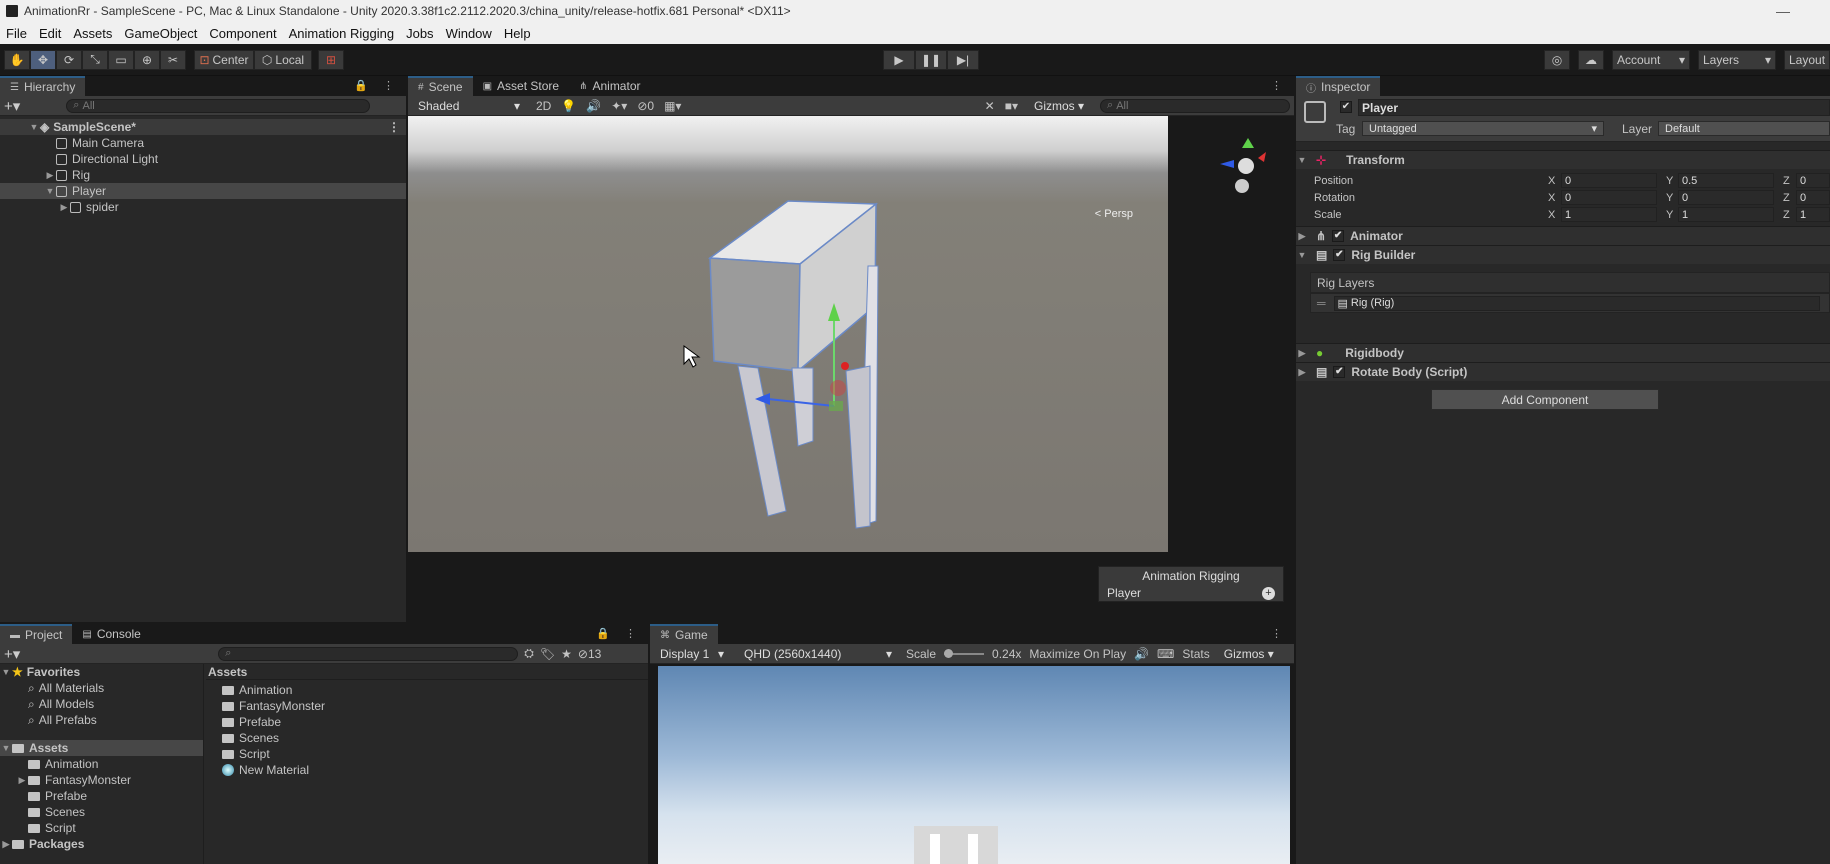 The width and height of the screenshot is (1830, 864). I want to click on tab-game: ⌘ Game, so click(684, 634).